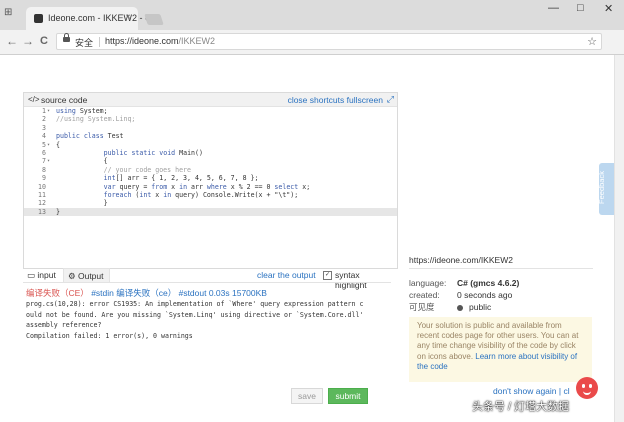  Describe the element at coordinates (488, 283) in the screenshot. I see `language-value: C# (gmcs 4.6.2)` at that location.